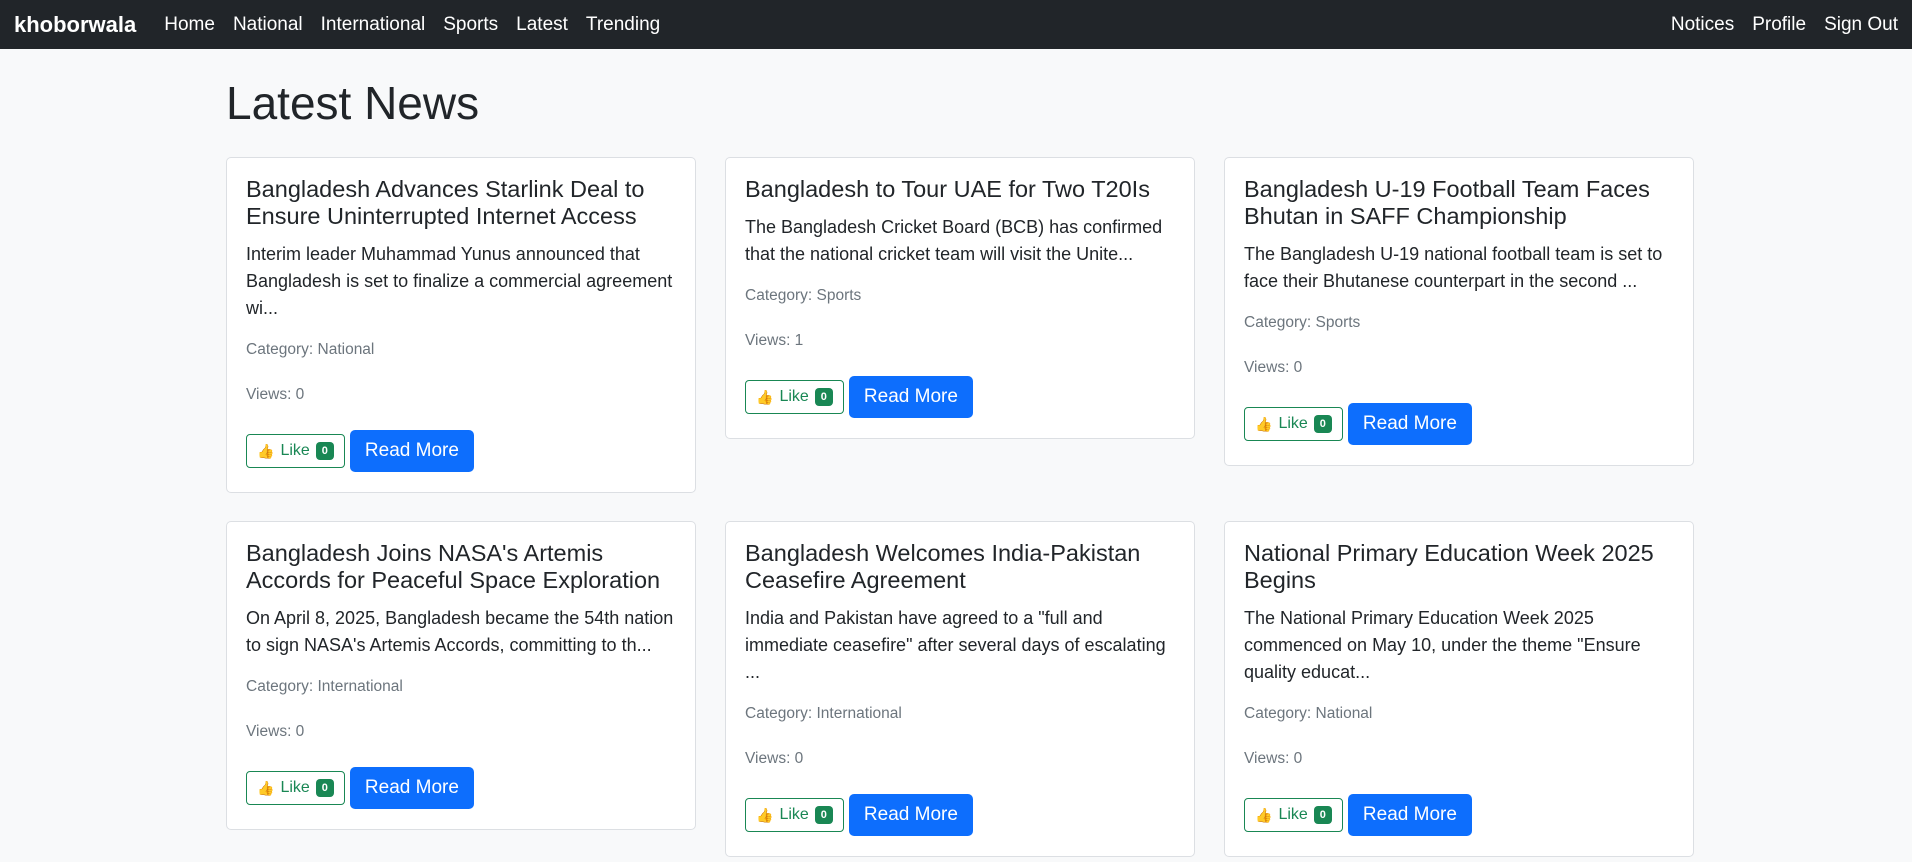 The width and height of the screenshot is (1912, 862). I want to click on nav-link-latest: Latest, so click(542, 25).